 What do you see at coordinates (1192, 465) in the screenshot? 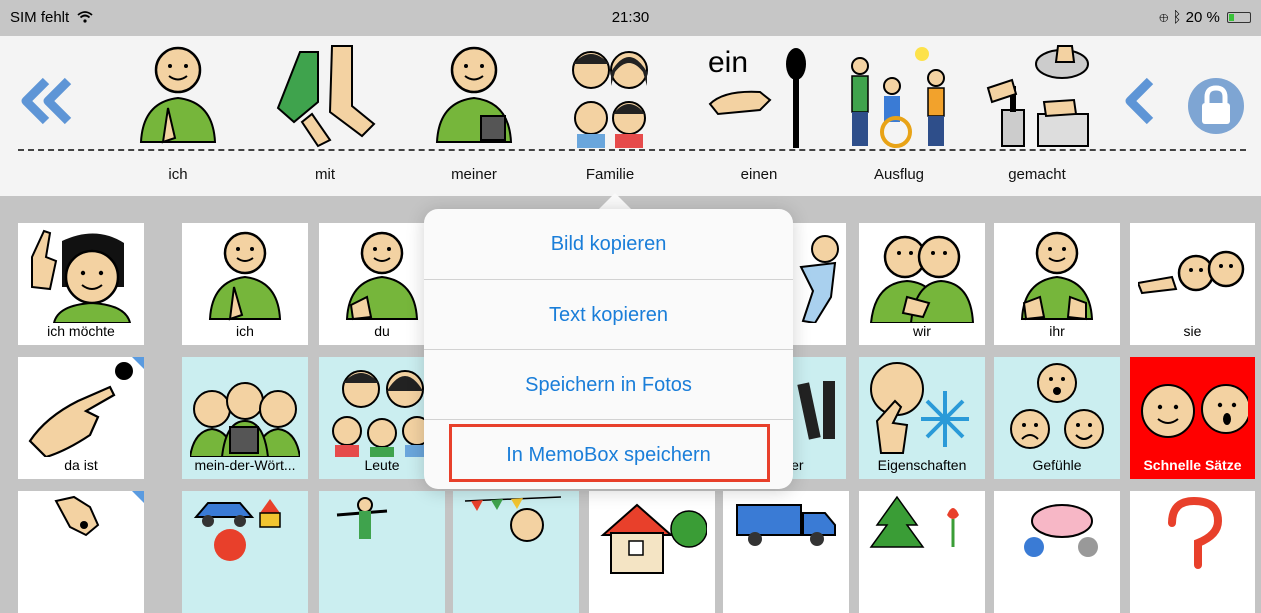
I see `tile-label: Schnelle Sätze` at bounding box center [1192, 465].